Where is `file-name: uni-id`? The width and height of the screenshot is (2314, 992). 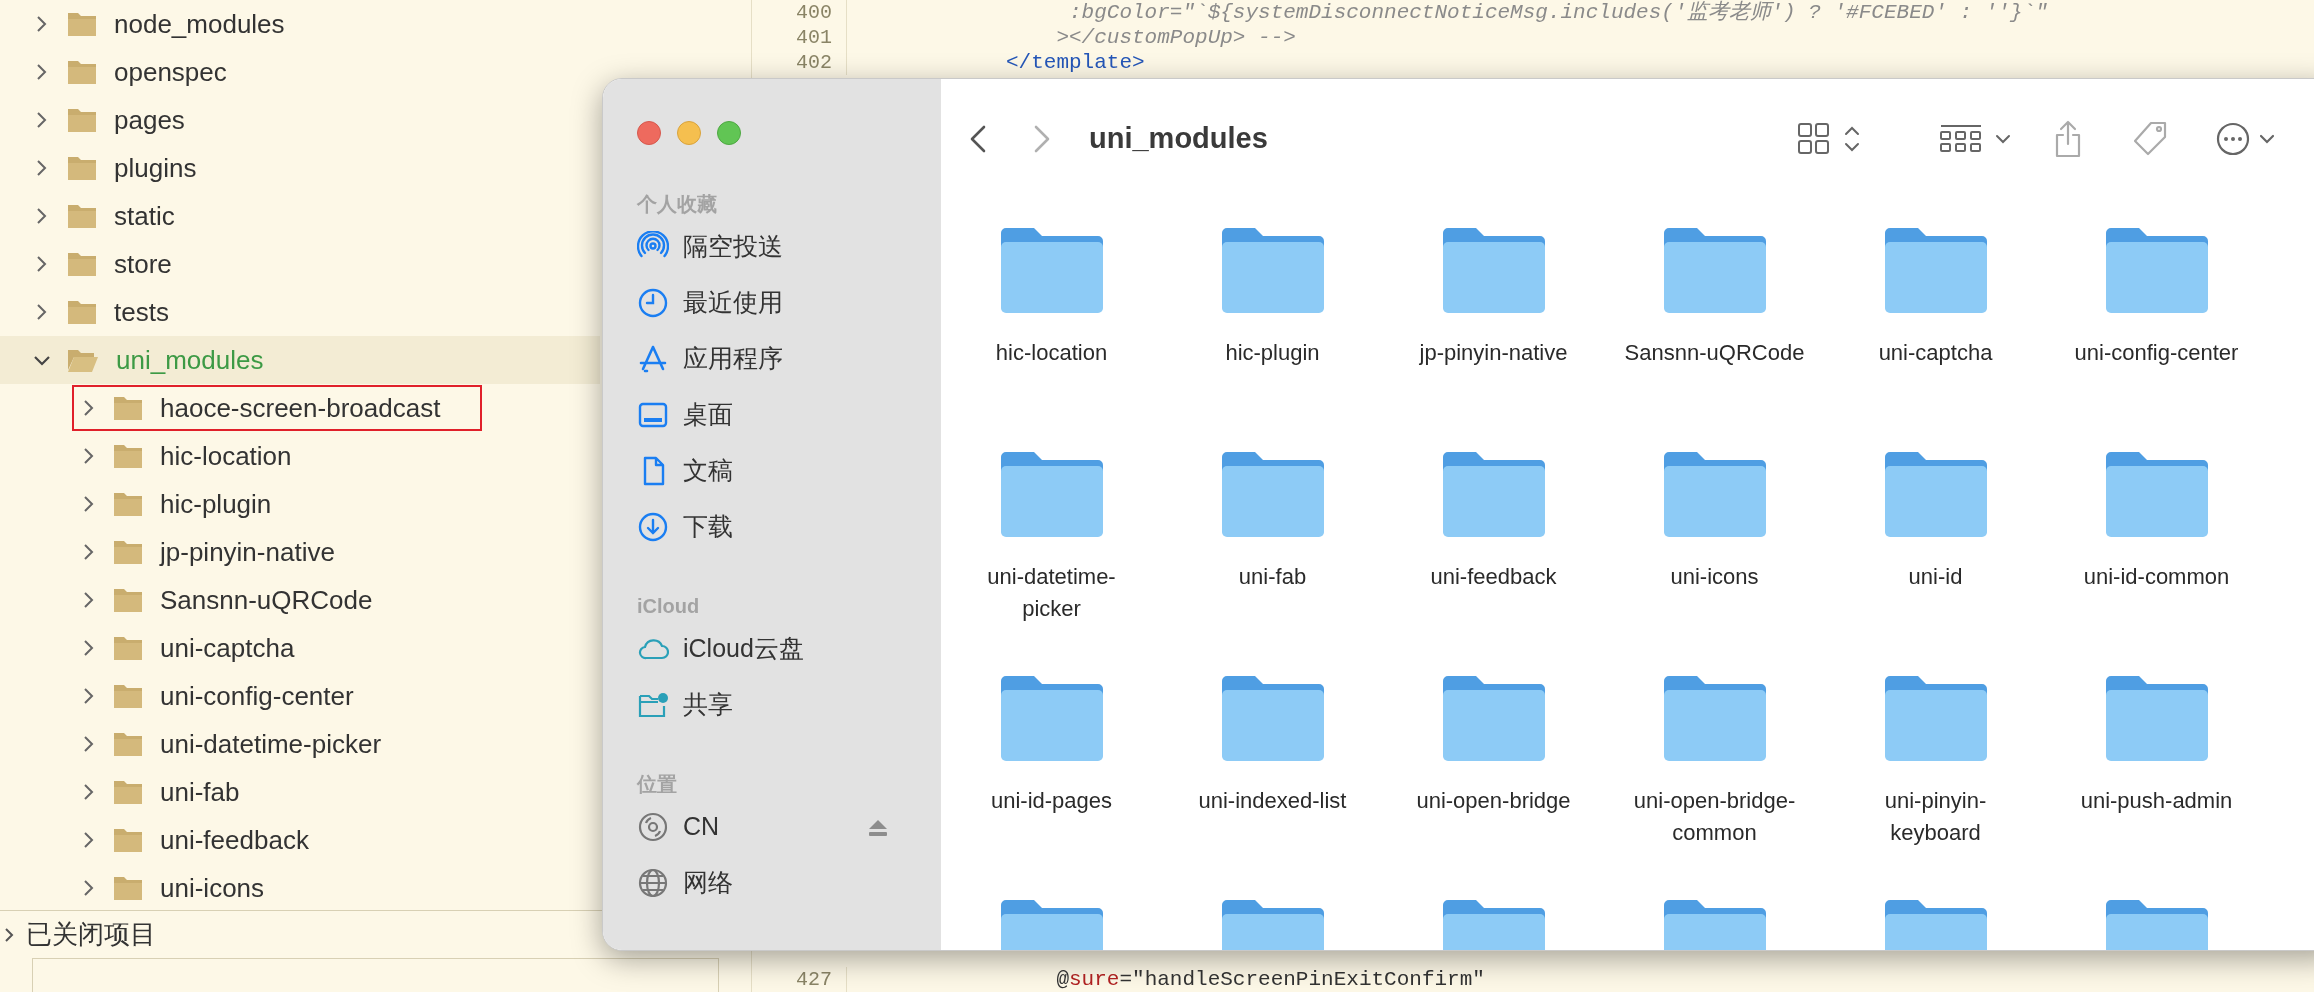 file-name: uni-id is located at coordinates (1935, 577).